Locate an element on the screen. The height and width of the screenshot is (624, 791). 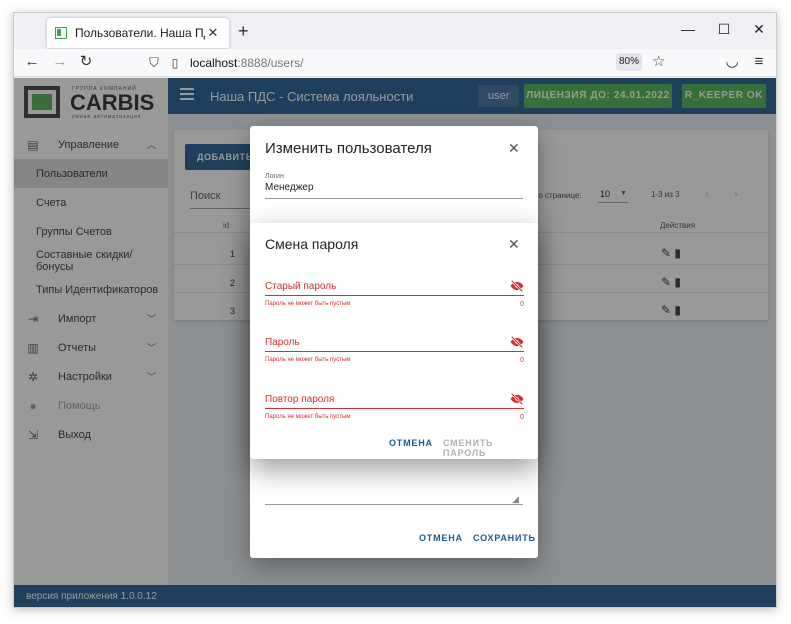
new-tab-icon: + is located at coordinates (243, 31).